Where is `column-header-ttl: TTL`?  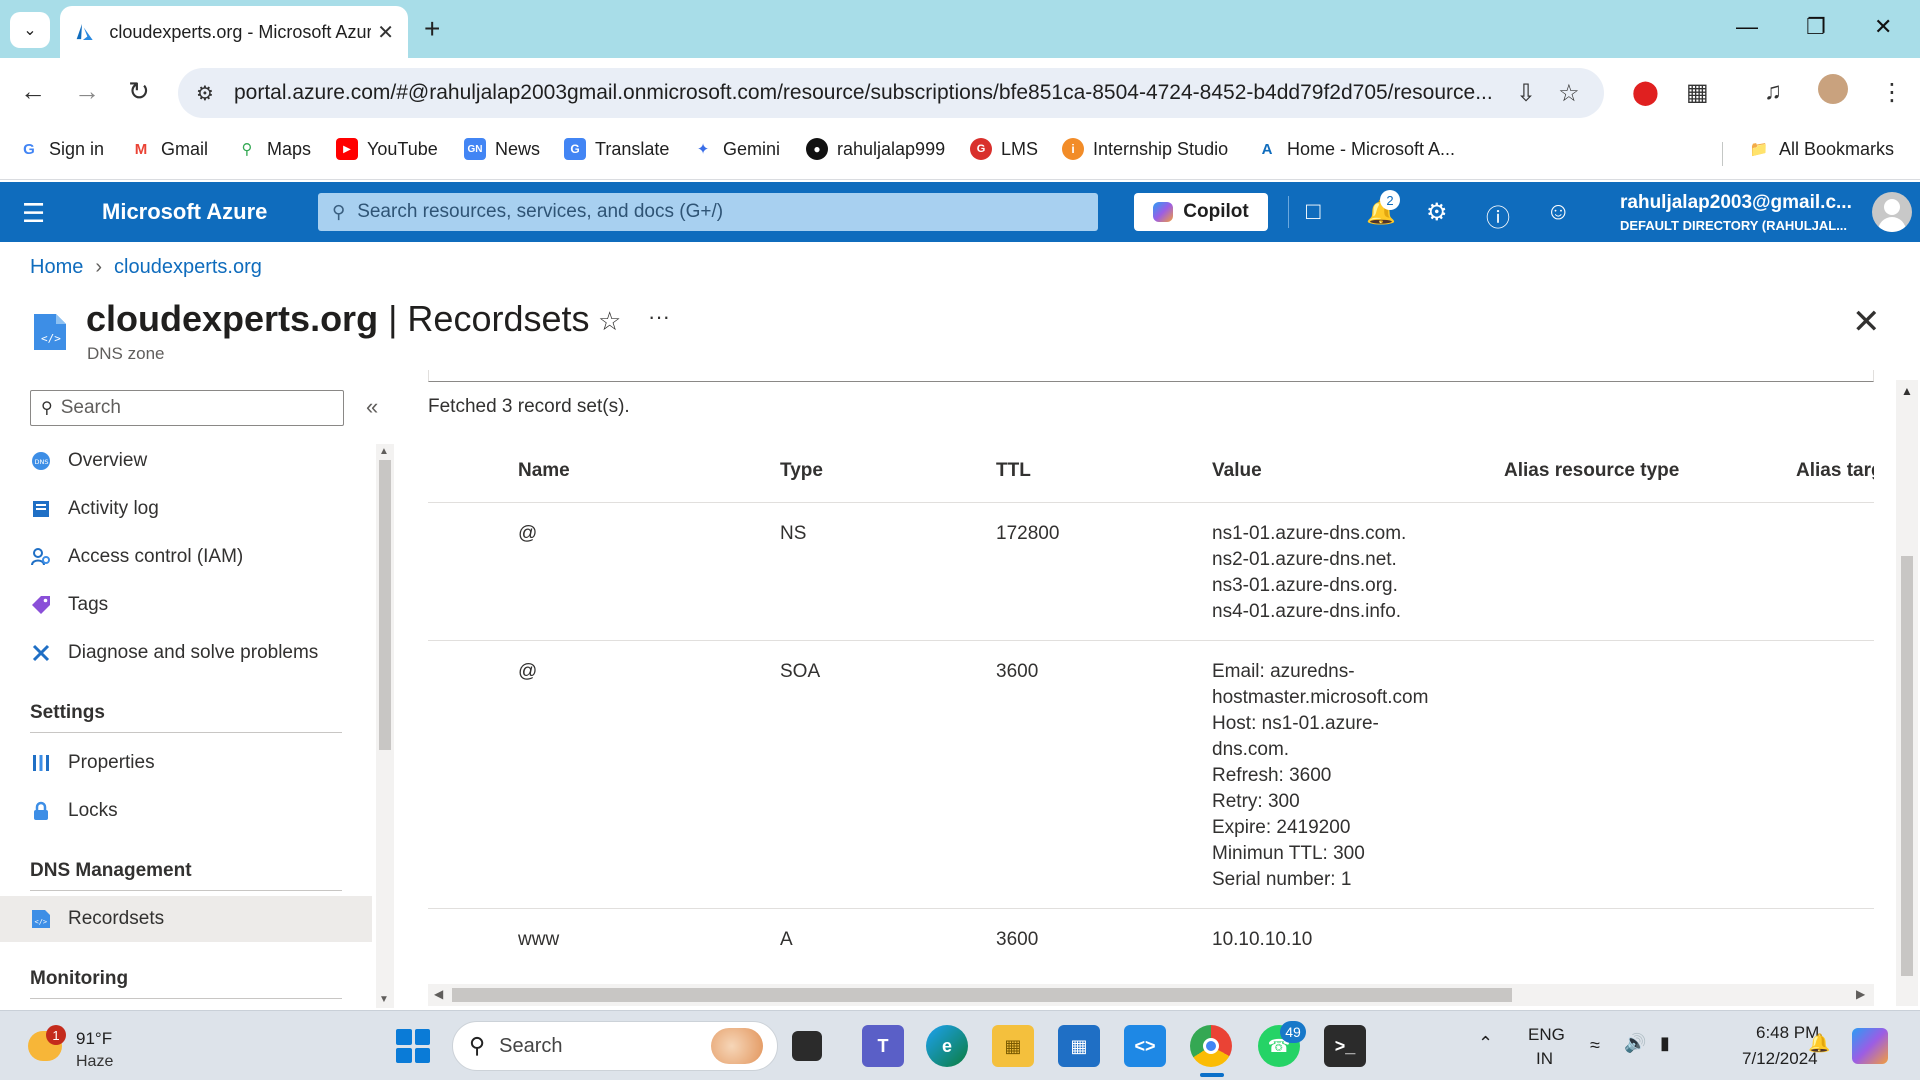
column-header-ttl: TTL is located at coordinates (1013, 471).